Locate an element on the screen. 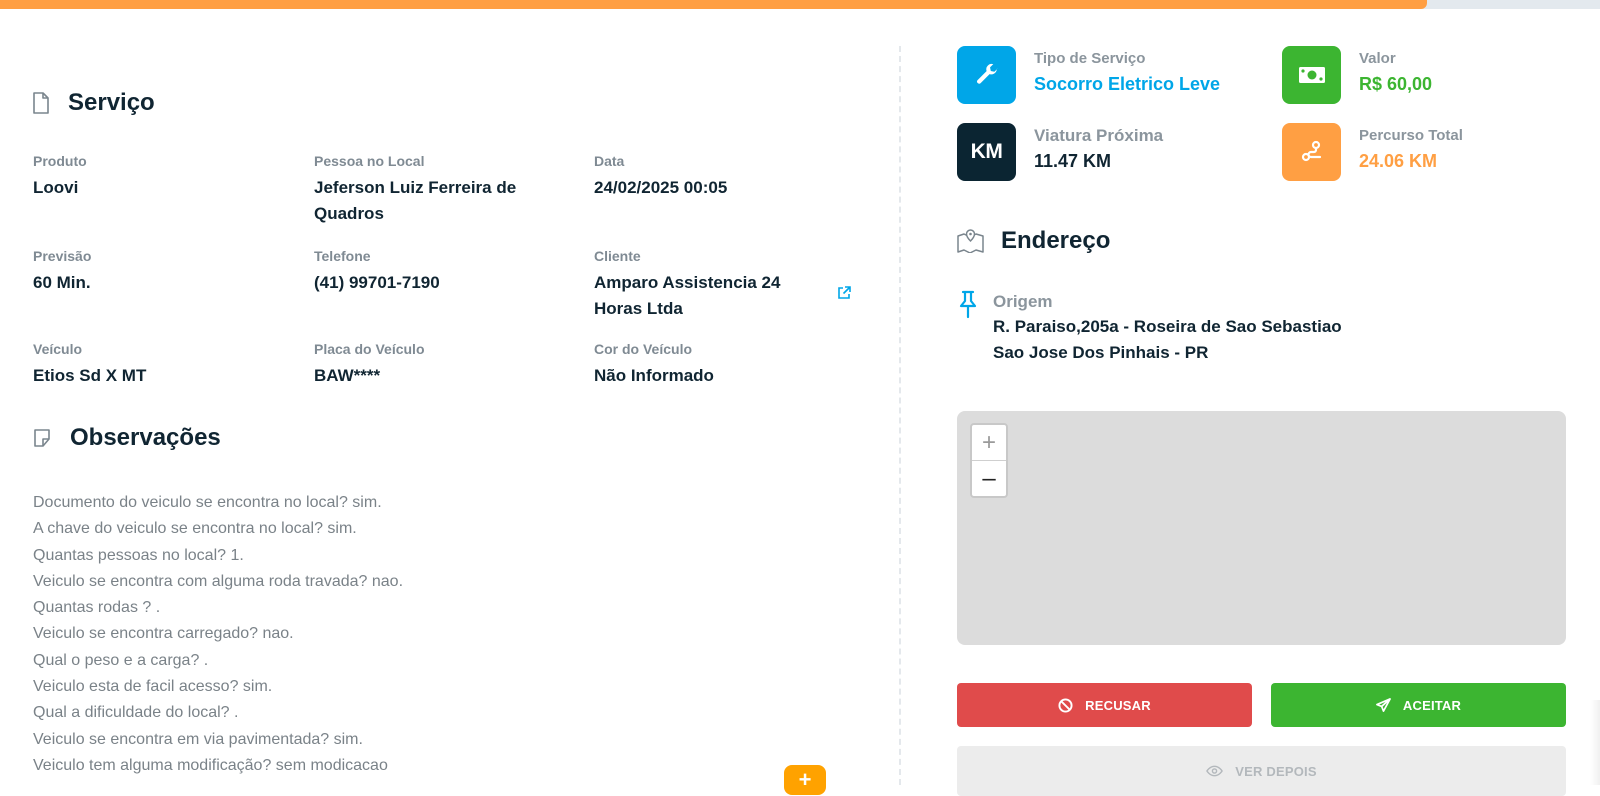  field-value: Amparo Assistencia 24 Horas Ltda is located at coordinates (687, 295).